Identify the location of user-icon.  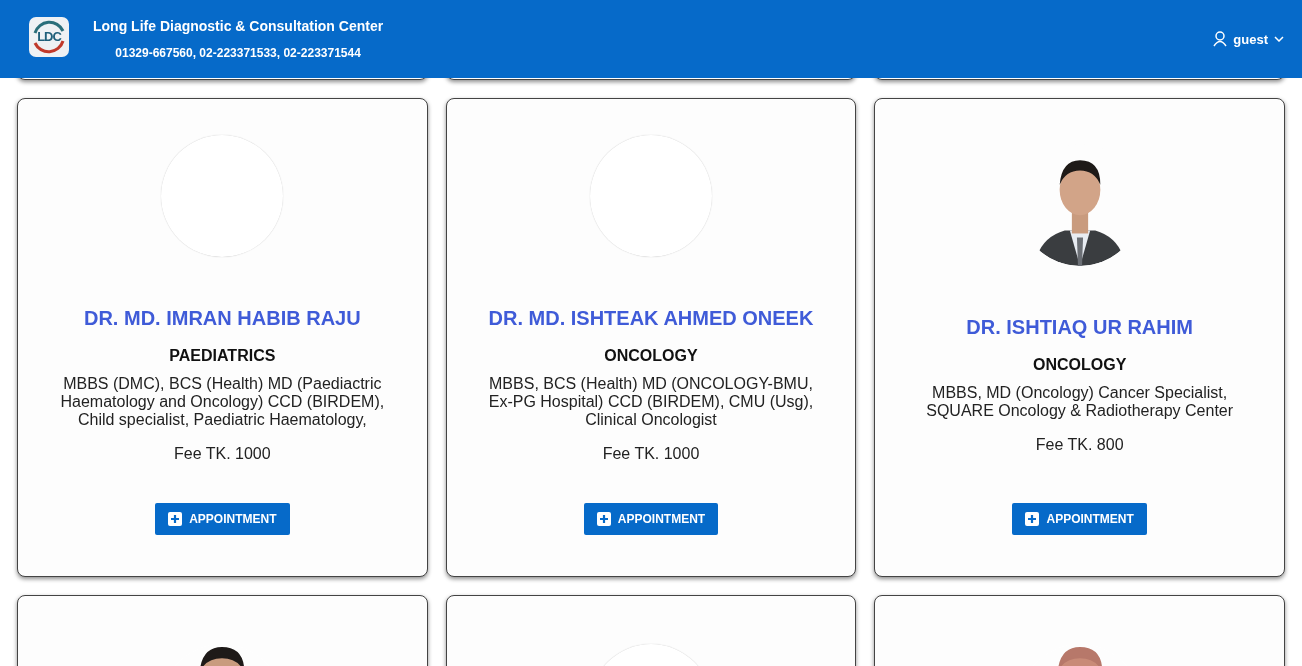
(1220, 39).